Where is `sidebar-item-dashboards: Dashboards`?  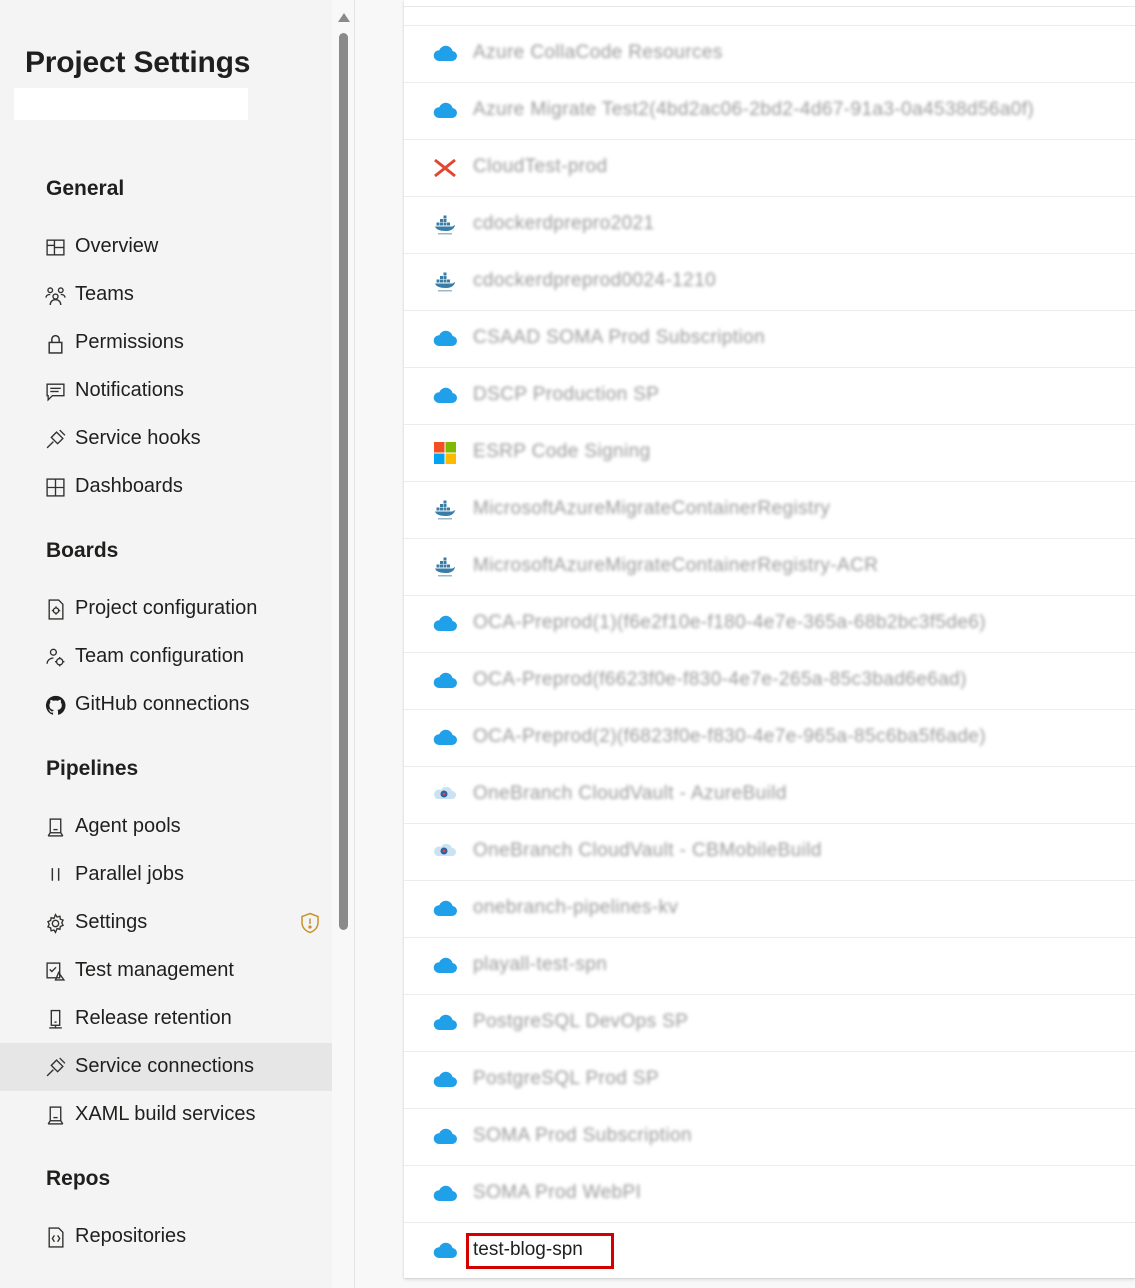 sidebar-item-dashboards: Dashboards is located at coordinates (166, 487).